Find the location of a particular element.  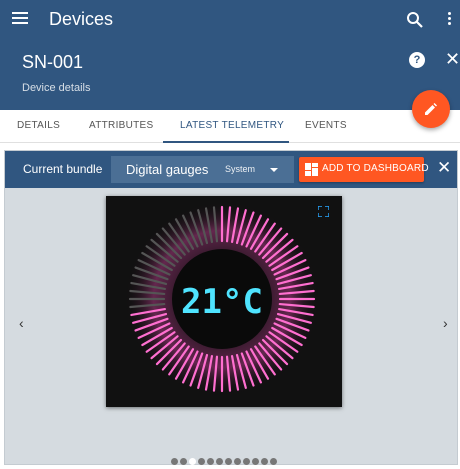

carousel-pagination is located at coordinates (225, 458).